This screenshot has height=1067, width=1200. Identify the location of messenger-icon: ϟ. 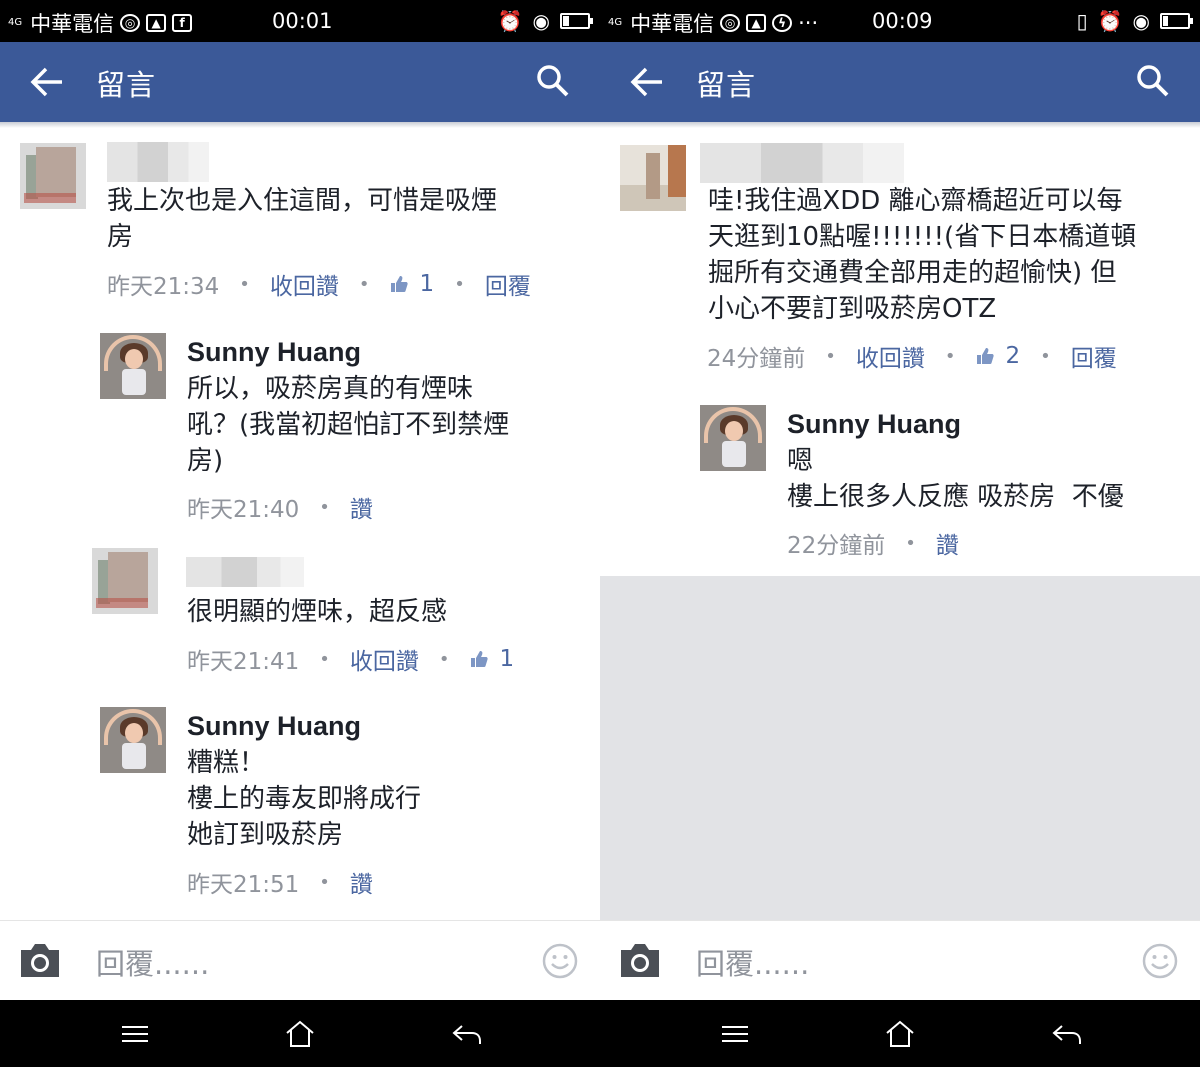
(782, 23).